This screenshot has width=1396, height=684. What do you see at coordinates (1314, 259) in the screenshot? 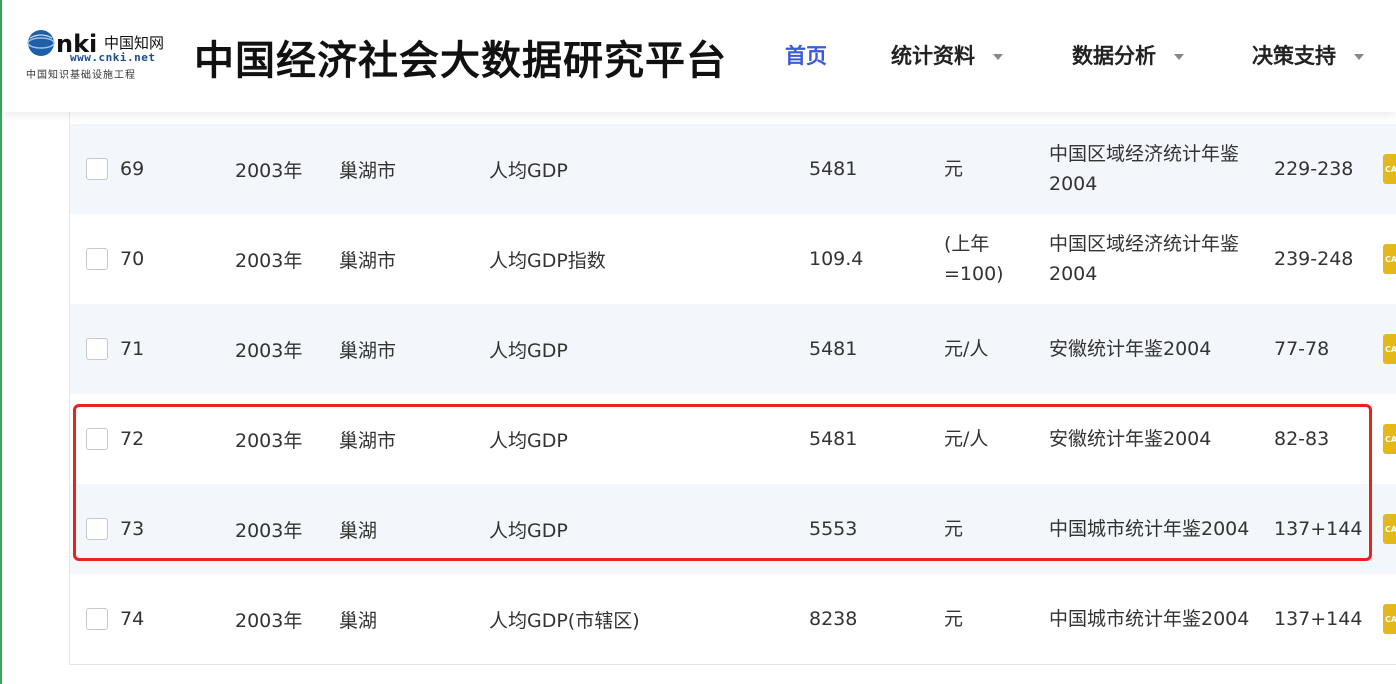
I see `row-pages: 239-248` at bounding box center [1314, 259].